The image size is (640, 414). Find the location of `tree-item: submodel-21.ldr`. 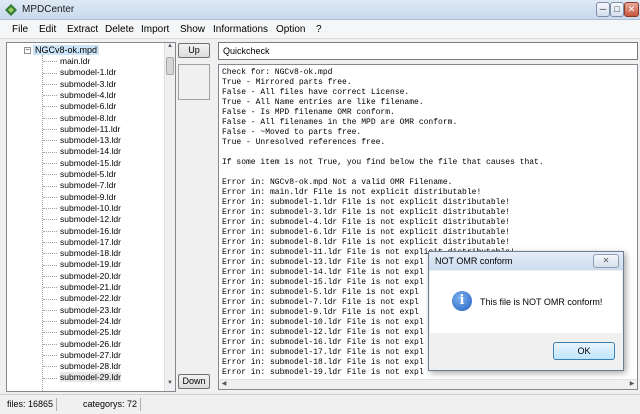

tree-item: submodel-21.ldr is located at coordinates (82, 287).